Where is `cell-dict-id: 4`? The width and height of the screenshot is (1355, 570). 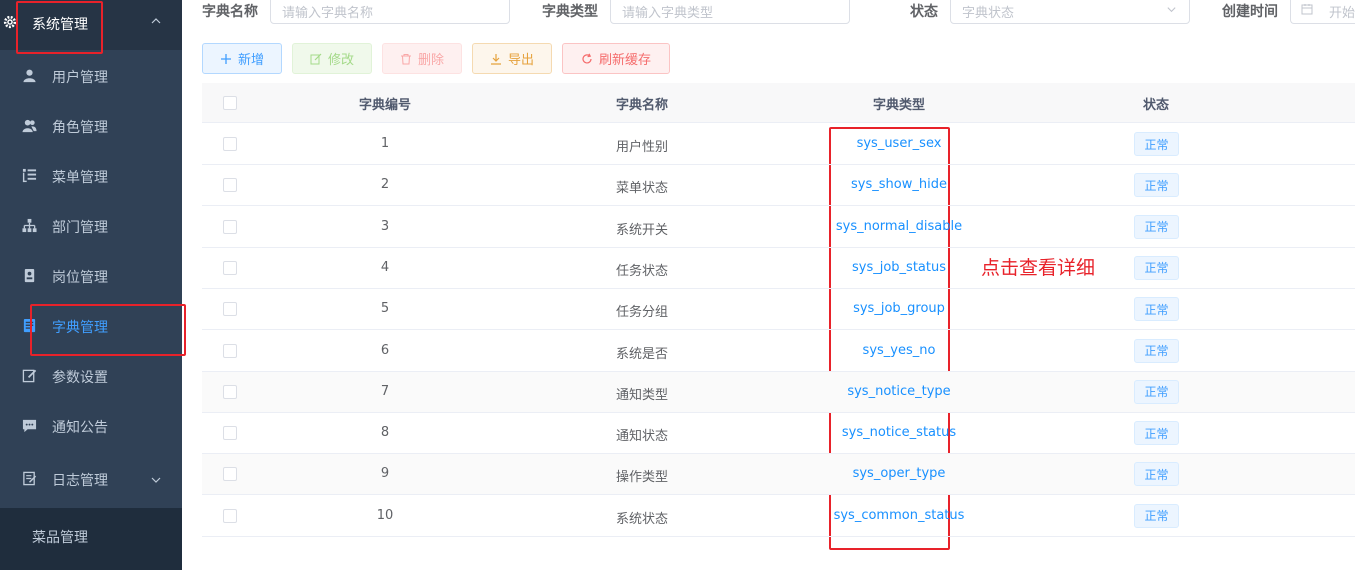 cell-dict-id: 4 is located at coordinates (385, 267).